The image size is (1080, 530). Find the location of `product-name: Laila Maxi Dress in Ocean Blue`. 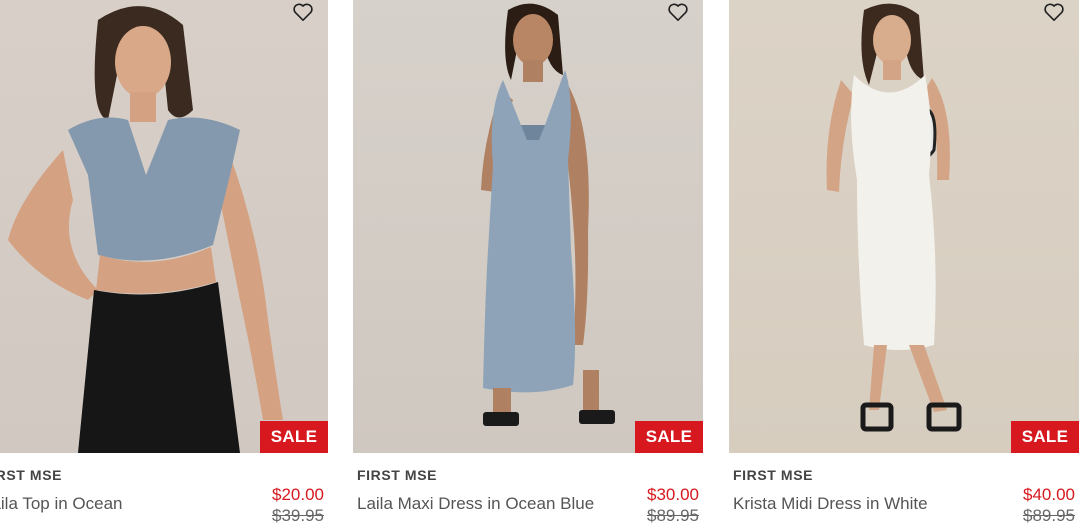

product-name: Laila Maxi Dress in Ocean Blue is located at coordinates (475, 504).